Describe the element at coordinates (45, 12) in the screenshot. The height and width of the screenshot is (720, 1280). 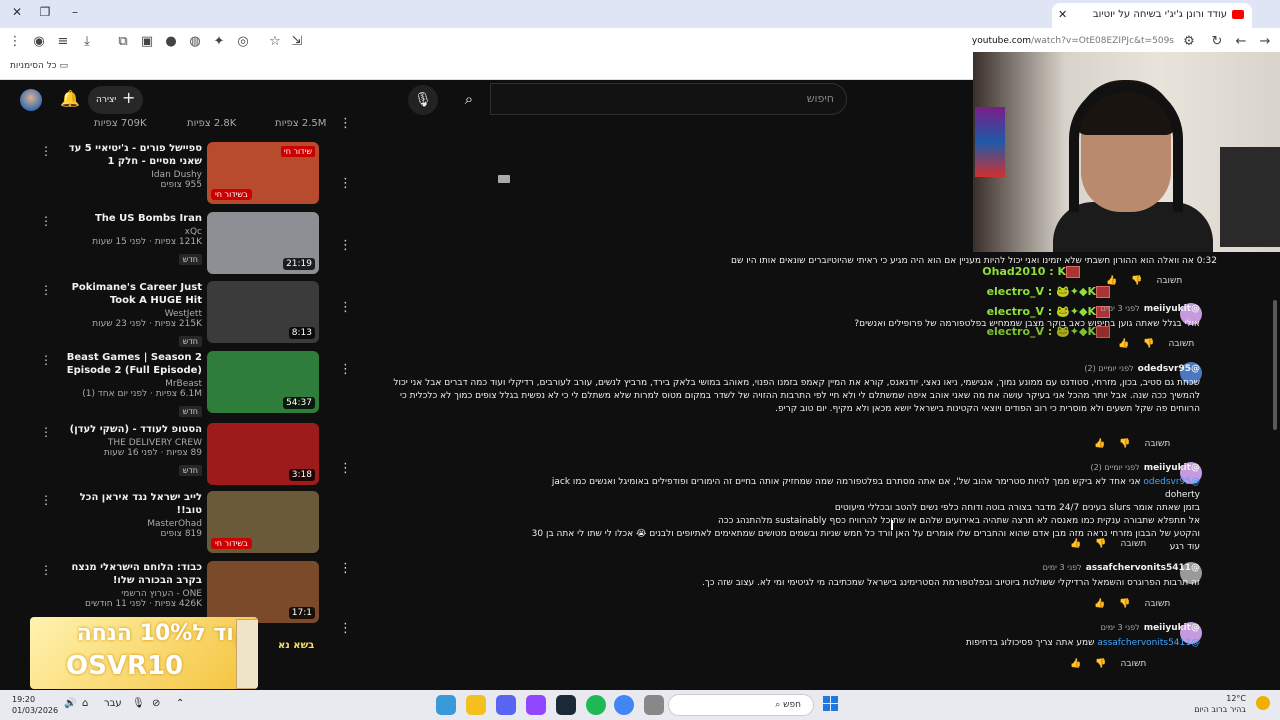
I see `maximize-window-icon: ❐` at that location.